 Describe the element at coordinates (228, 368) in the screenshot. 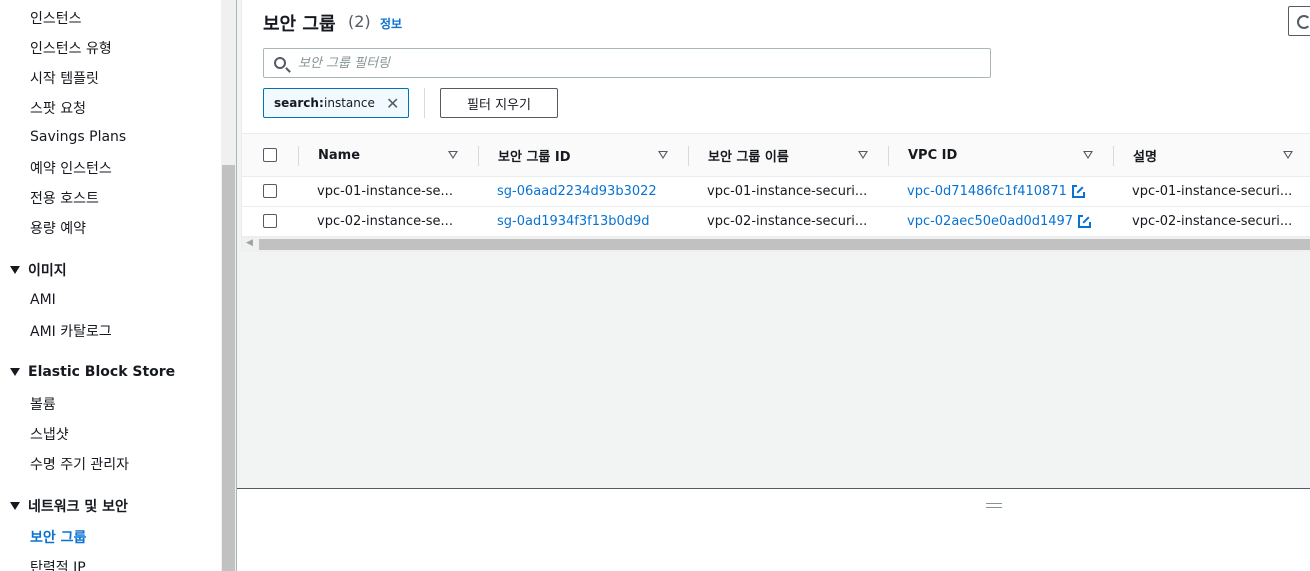

I see `sidebar-scrollbar-thumb` at that location.